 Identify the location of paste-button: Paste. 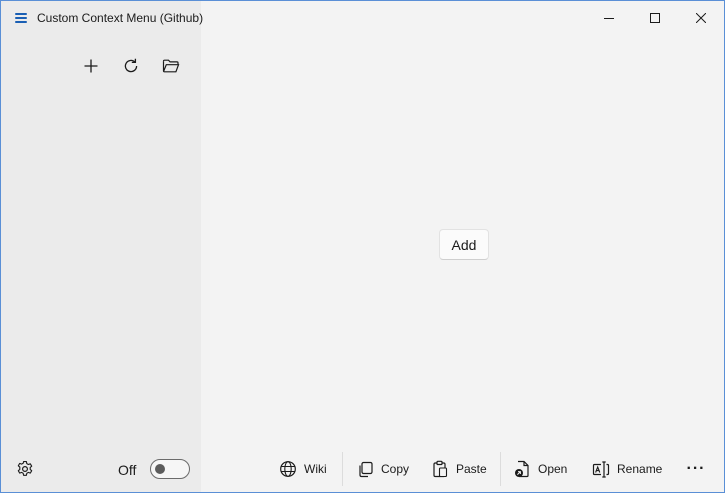
(459, 469).